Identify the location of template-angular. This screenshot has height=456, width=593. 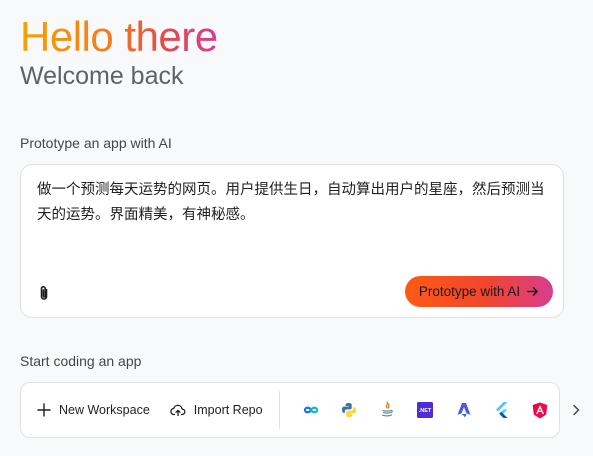
(540, 410).